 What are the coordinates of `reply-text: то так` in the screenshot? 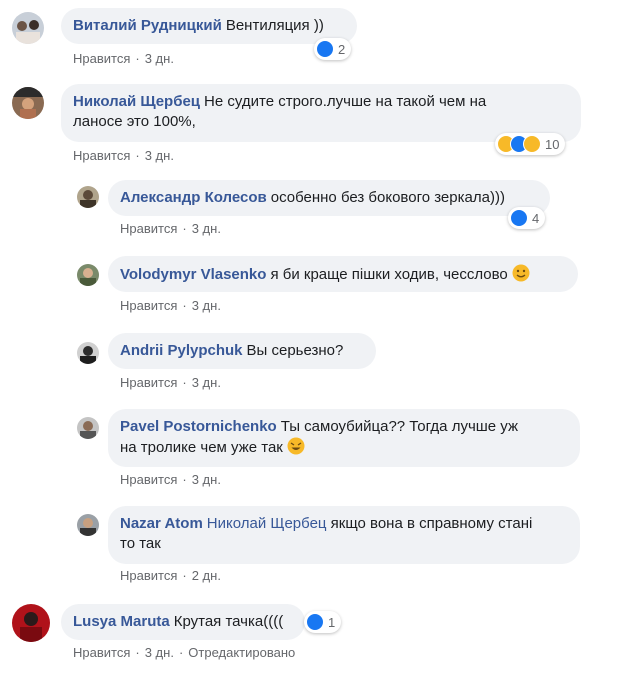 It's located at (140, 543).